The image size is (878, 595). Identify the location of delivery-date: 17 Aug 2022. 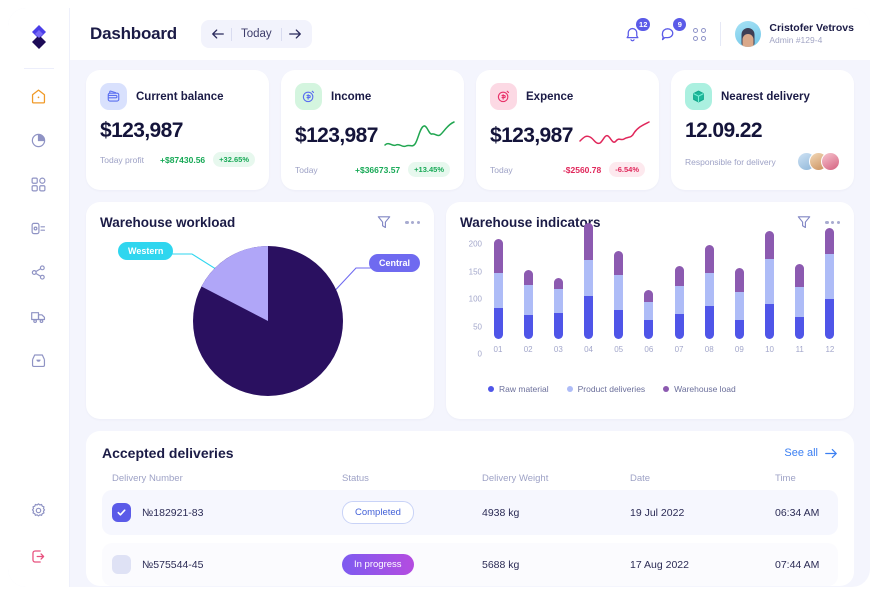
(659, 564).